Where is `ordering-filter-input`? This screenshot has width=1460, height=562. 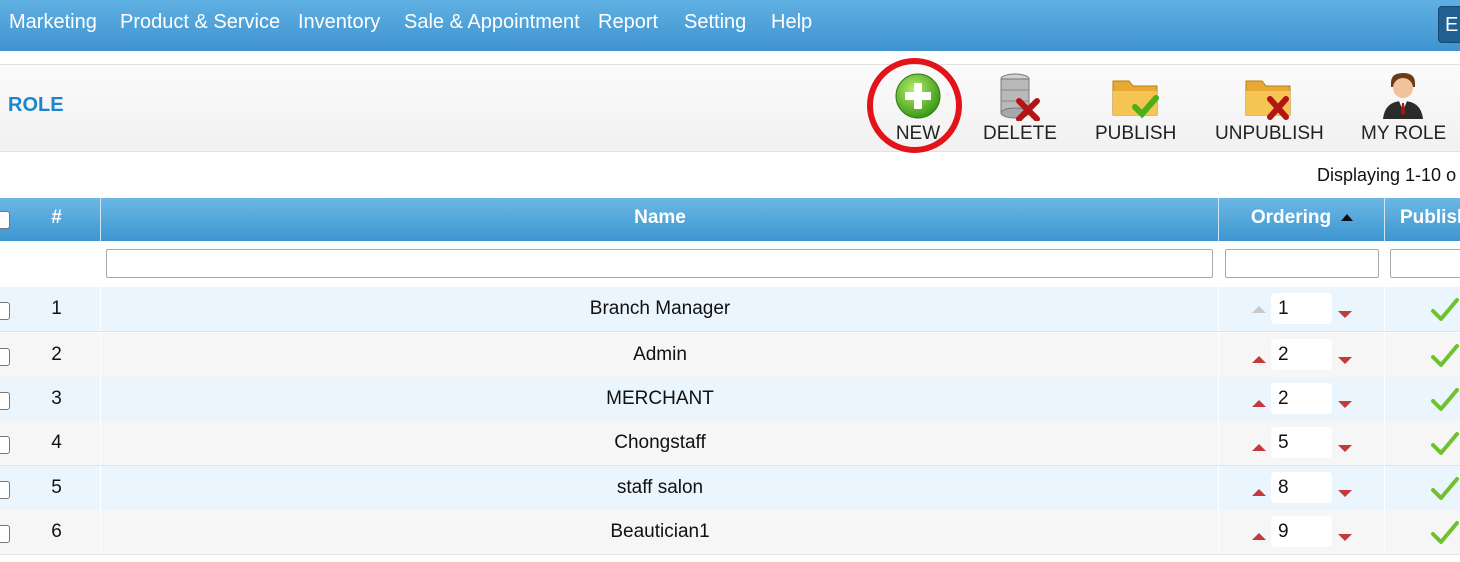
ordering-filter-input is located at coordinates (1302, 263).